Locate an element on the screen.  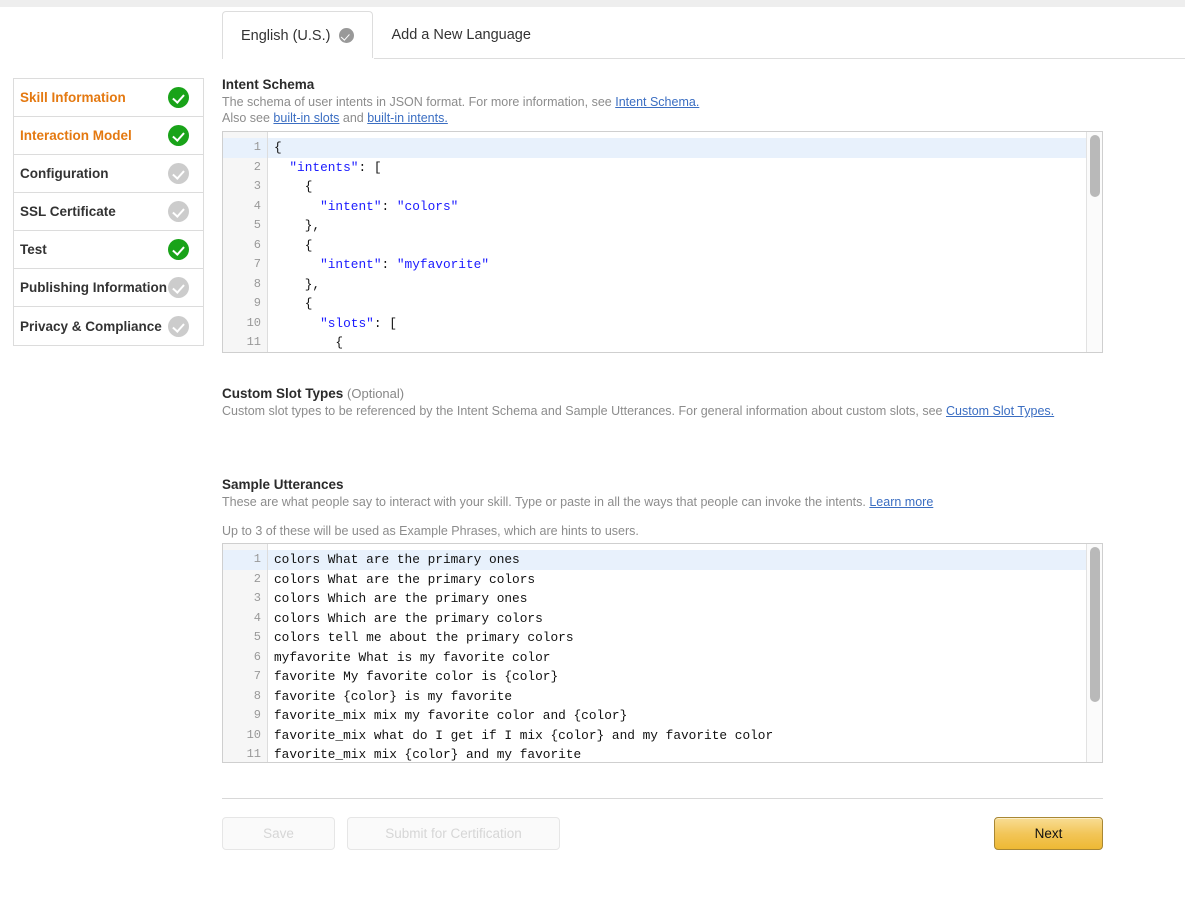
sidebar-item-skill-information: Skill Information is located at coordinates (108, 98).